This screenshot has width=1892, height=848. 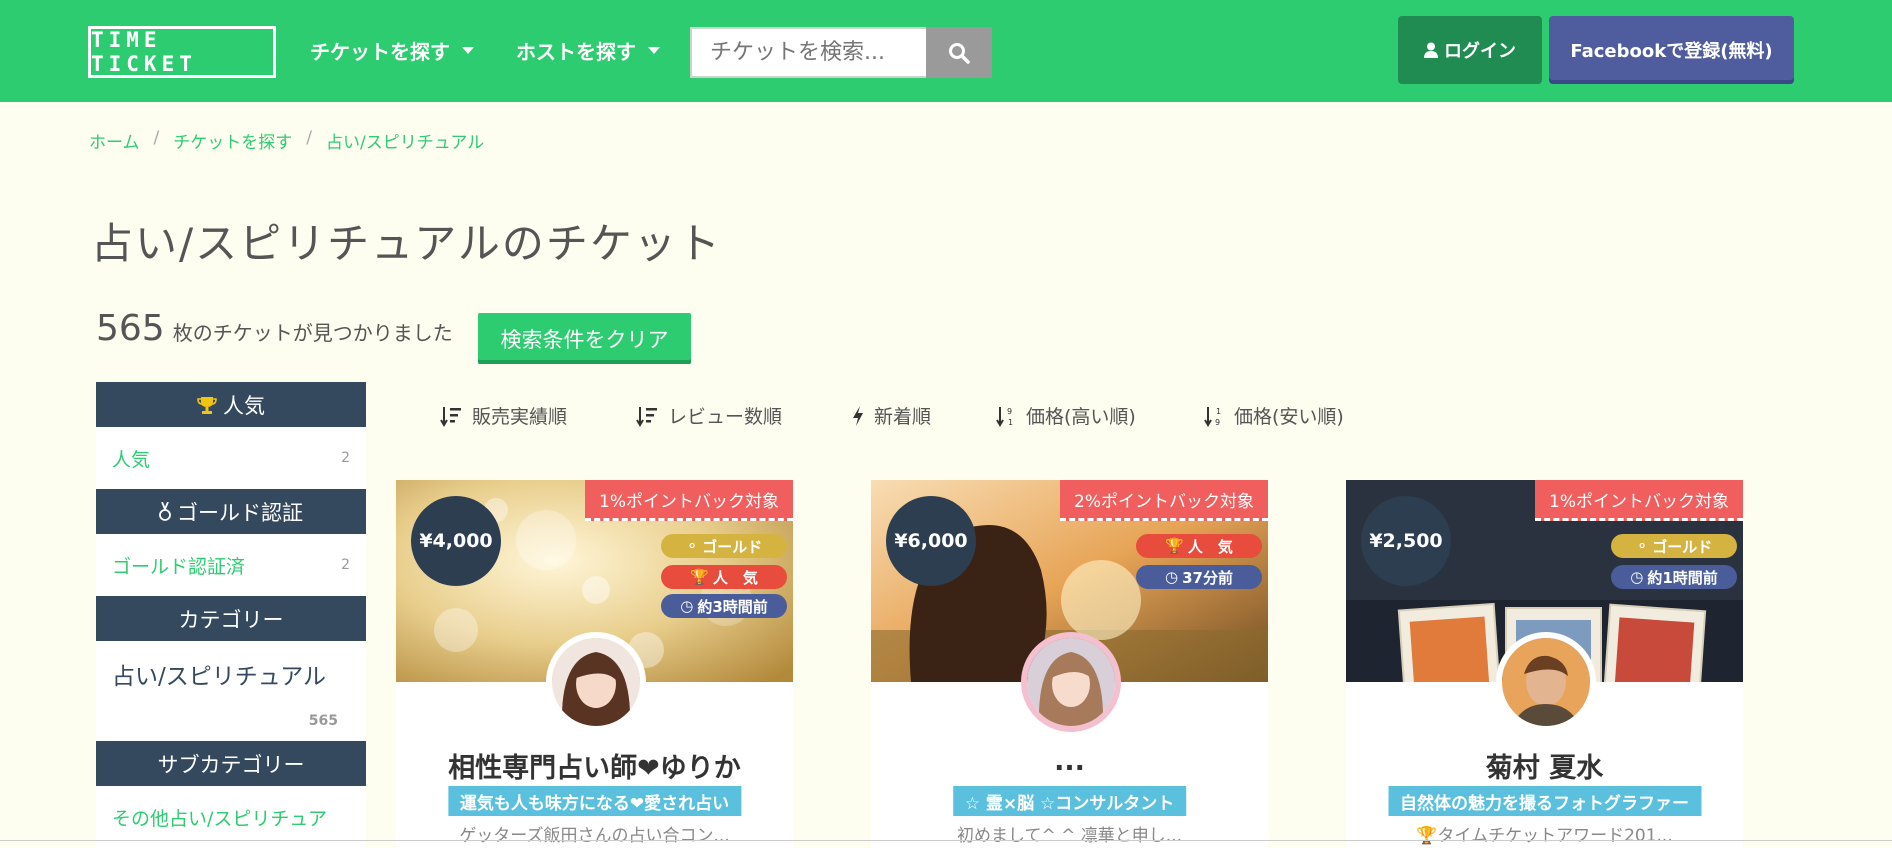 I want to click on result-count-number: 565, so click(x=130, y=328).